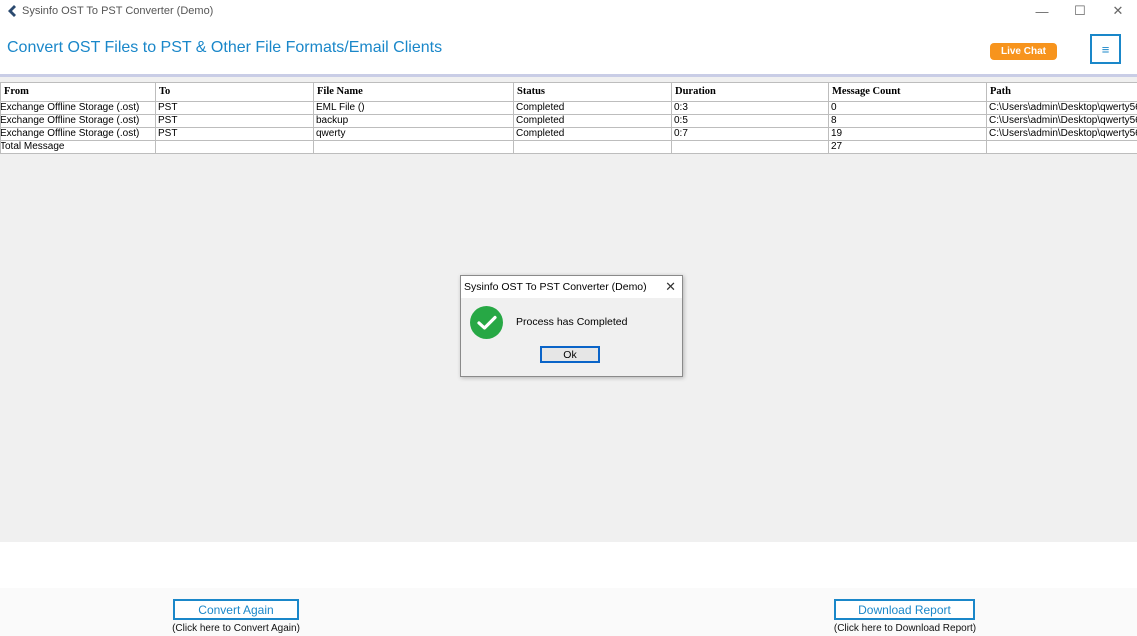  What do you see at coordinates (236, 628) in the screenshot?
I see `convert-again-hint: (Click here to Convert Again)` at bounding box center [236, 628].